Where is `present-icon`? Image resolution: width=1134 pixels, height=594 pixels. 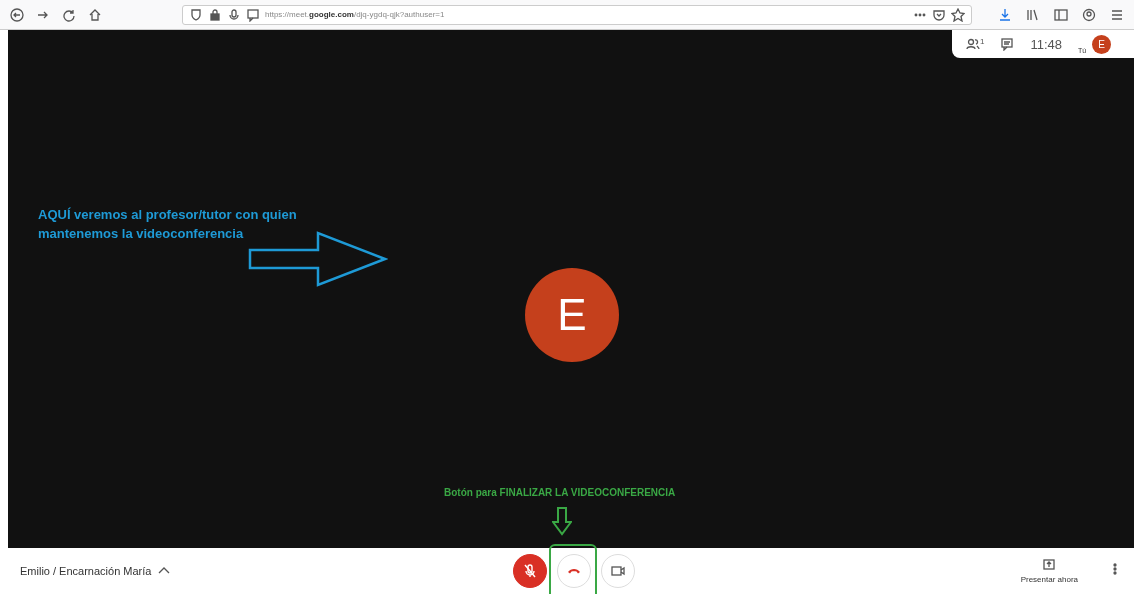
present-icon is located at coordinates (1049, 565).